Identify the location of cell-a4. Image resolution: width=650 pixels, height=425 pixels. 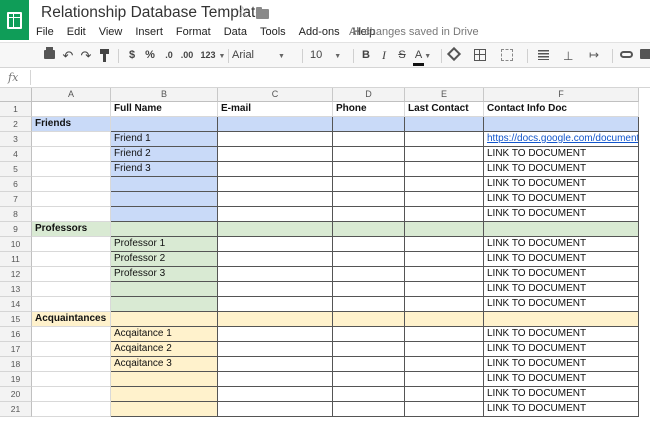
(71, 154).